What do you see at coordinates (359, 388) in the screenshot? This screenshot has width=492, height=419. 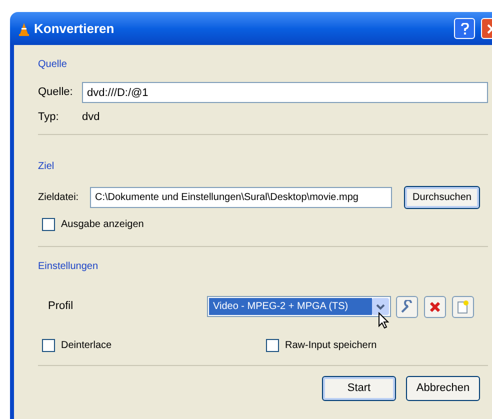 I see `start-button: Start` at bounding box center [359, 388].